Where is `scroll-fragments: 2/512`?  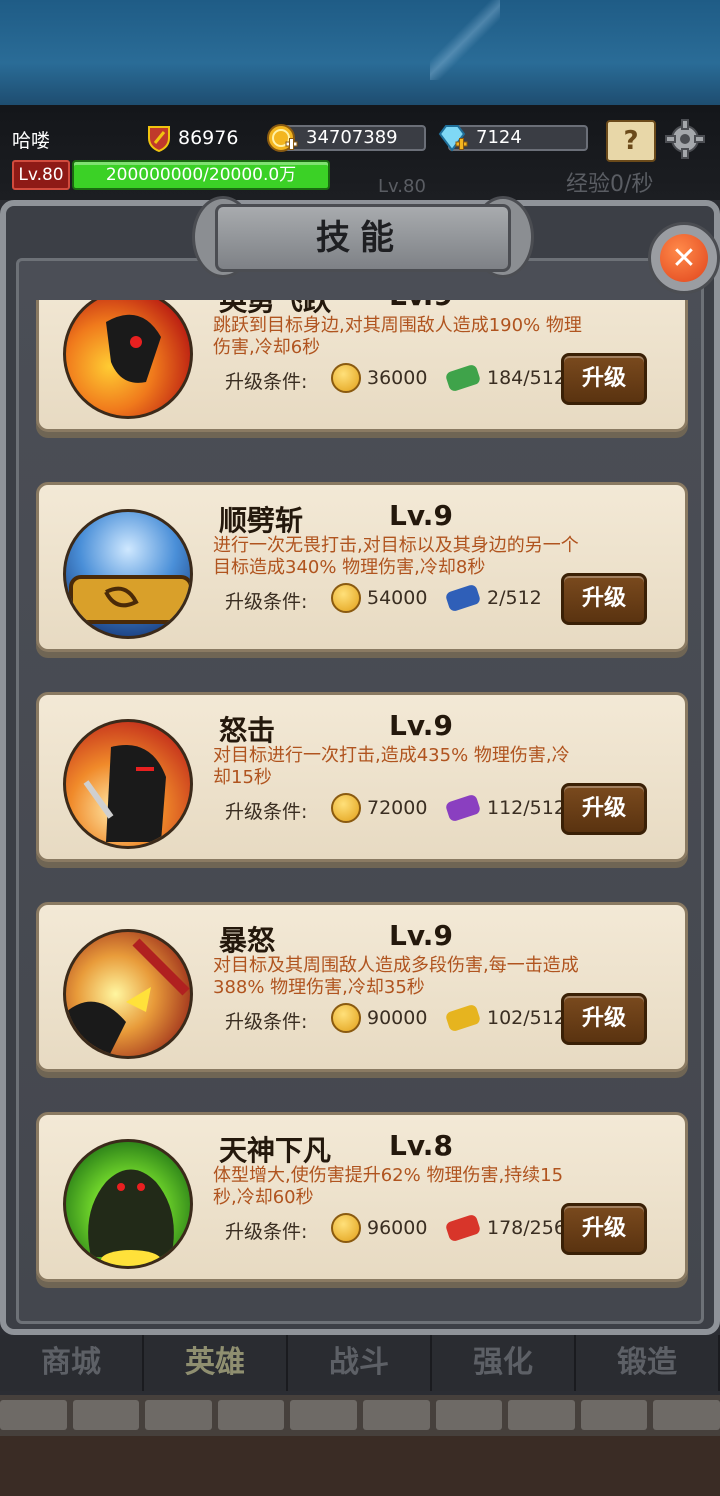
scroll-fragments: 2/512 is located at coordinates (514, 598).